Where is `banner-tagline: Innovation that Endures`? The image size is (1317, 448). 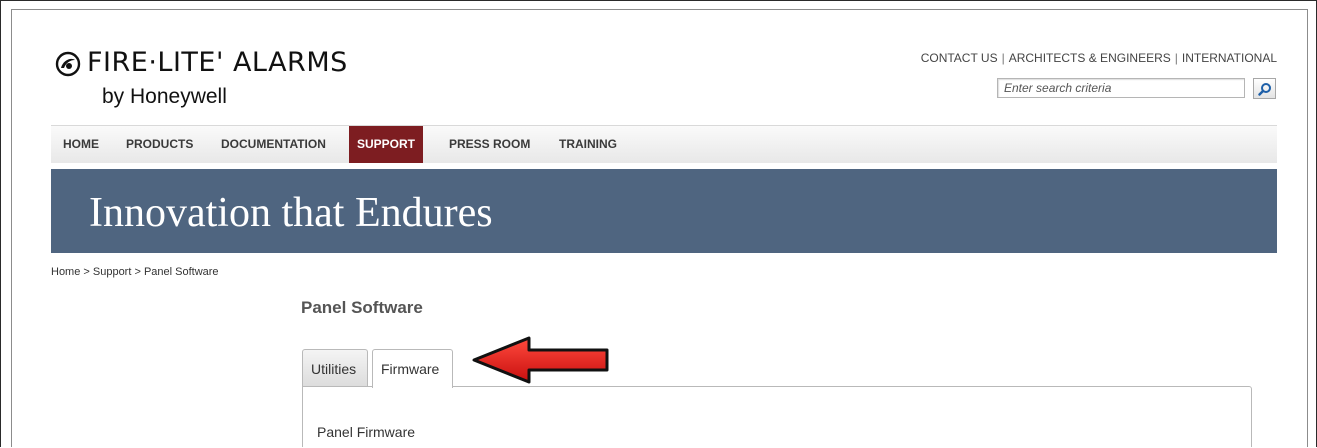 banner-tagline: Innovation that Endures is located at coordinates (291, 213).